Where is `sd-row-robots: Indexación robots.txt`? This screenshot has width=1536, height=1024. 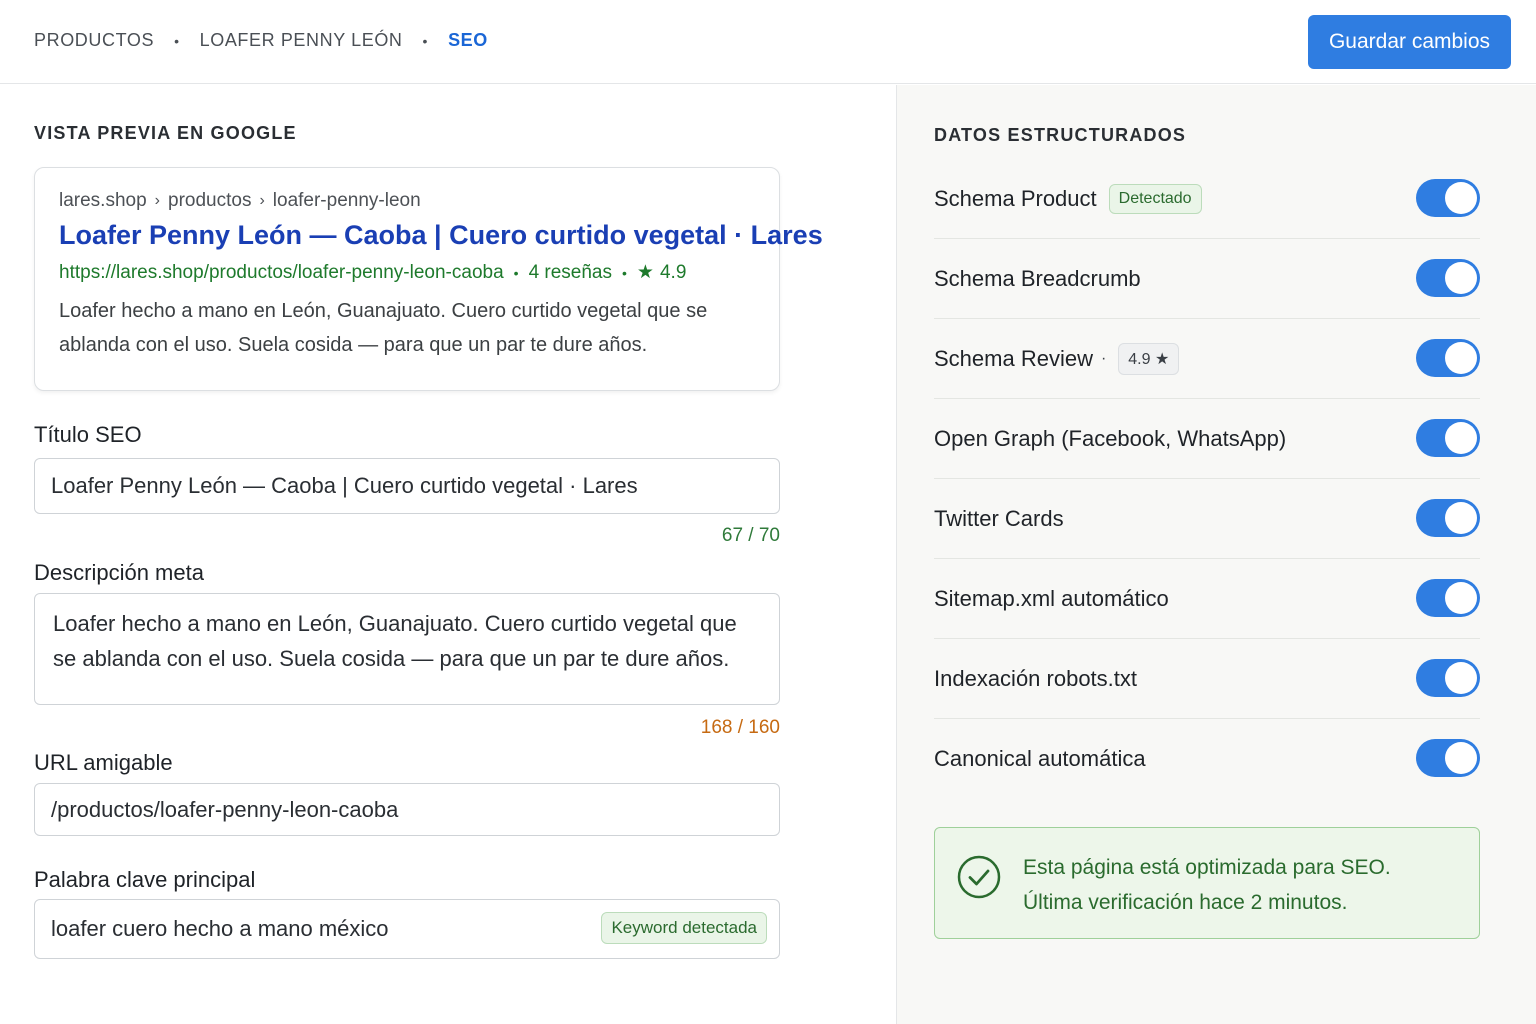 sd-row-robots: Indexación robots.txt is located at coordinates (1207, 679).